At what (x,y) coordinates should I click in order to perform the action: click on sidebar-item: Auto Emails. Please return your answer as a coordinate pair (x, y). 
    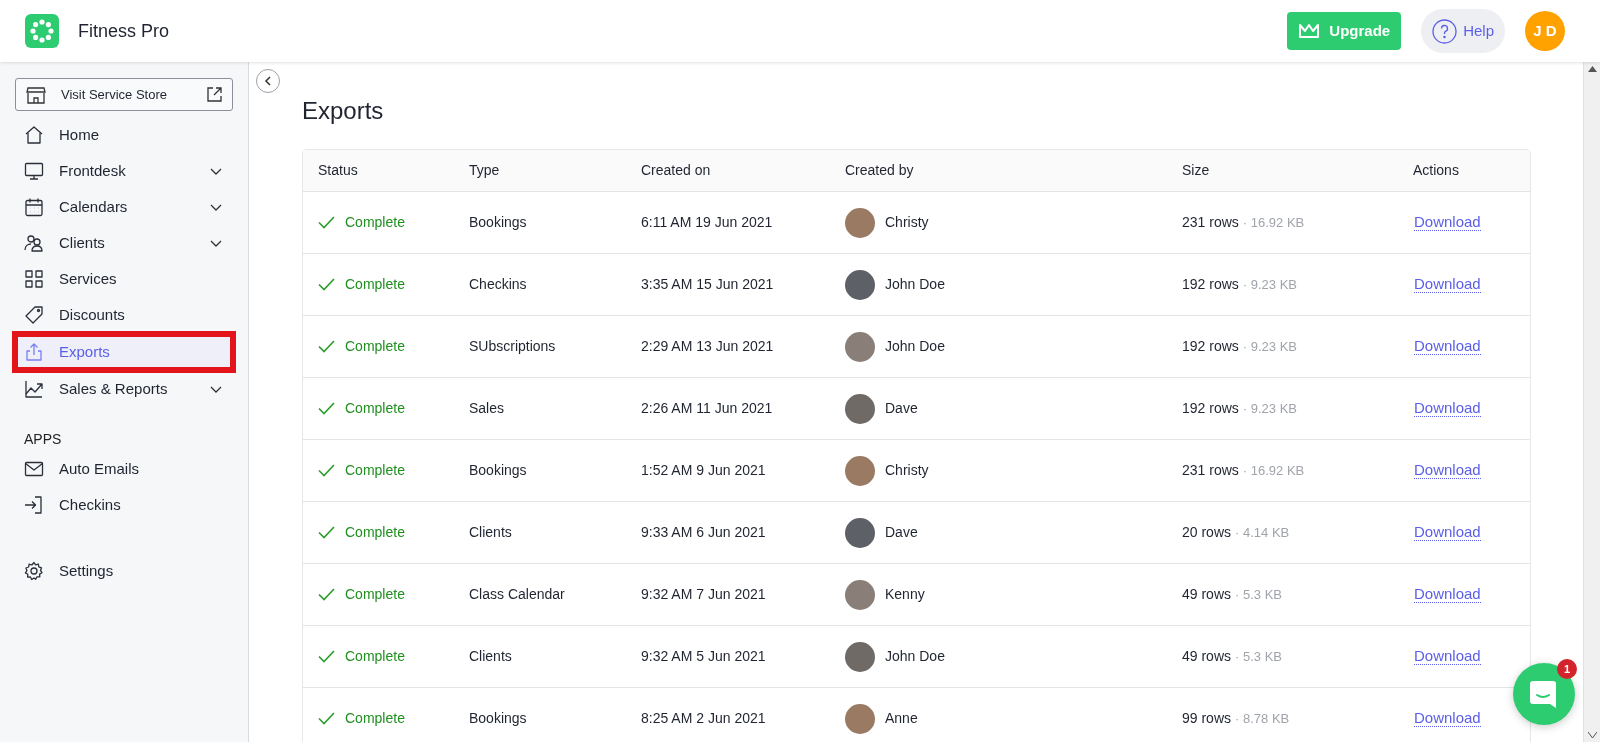
    Looking at the image, I should click on (124, 469).